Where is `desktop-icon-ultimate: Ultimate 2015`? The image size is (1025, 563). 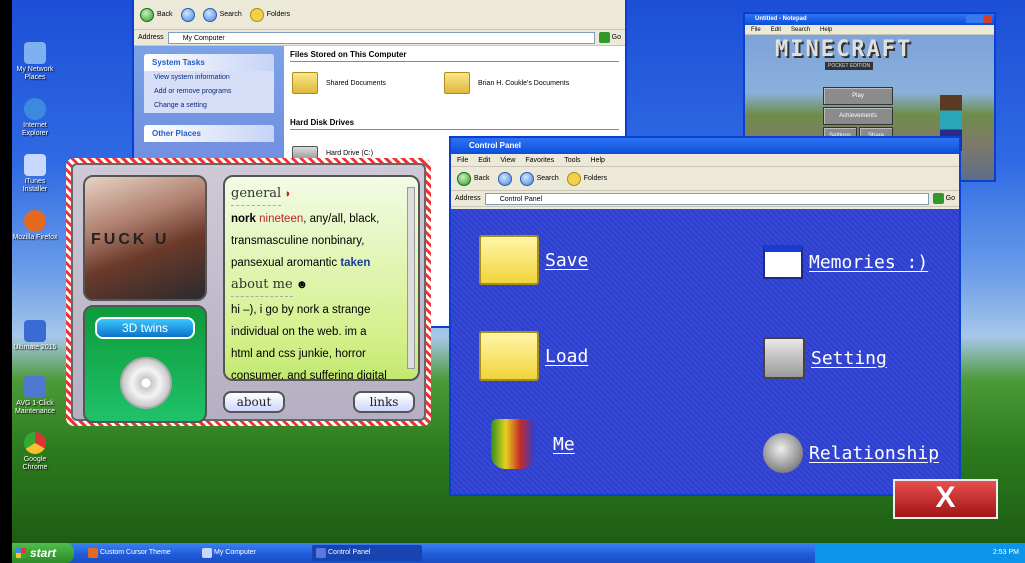 desktop-icon-ultimate: Ultimate 2015 is located at coordinates (35, 336).